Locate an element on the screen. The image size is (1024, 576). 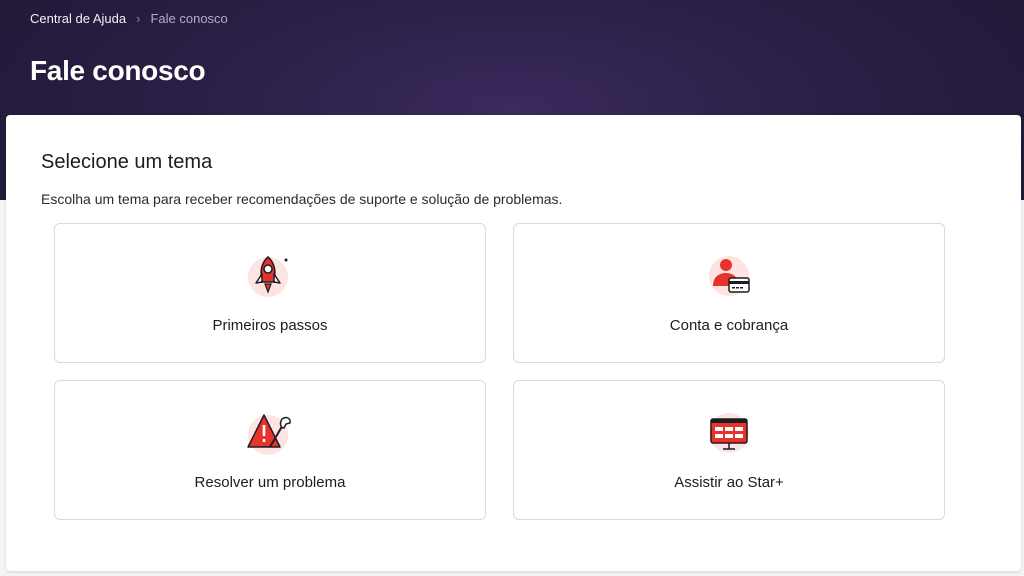
topic-label: Assistir ao Star+ is located at coordinates (729, 482).